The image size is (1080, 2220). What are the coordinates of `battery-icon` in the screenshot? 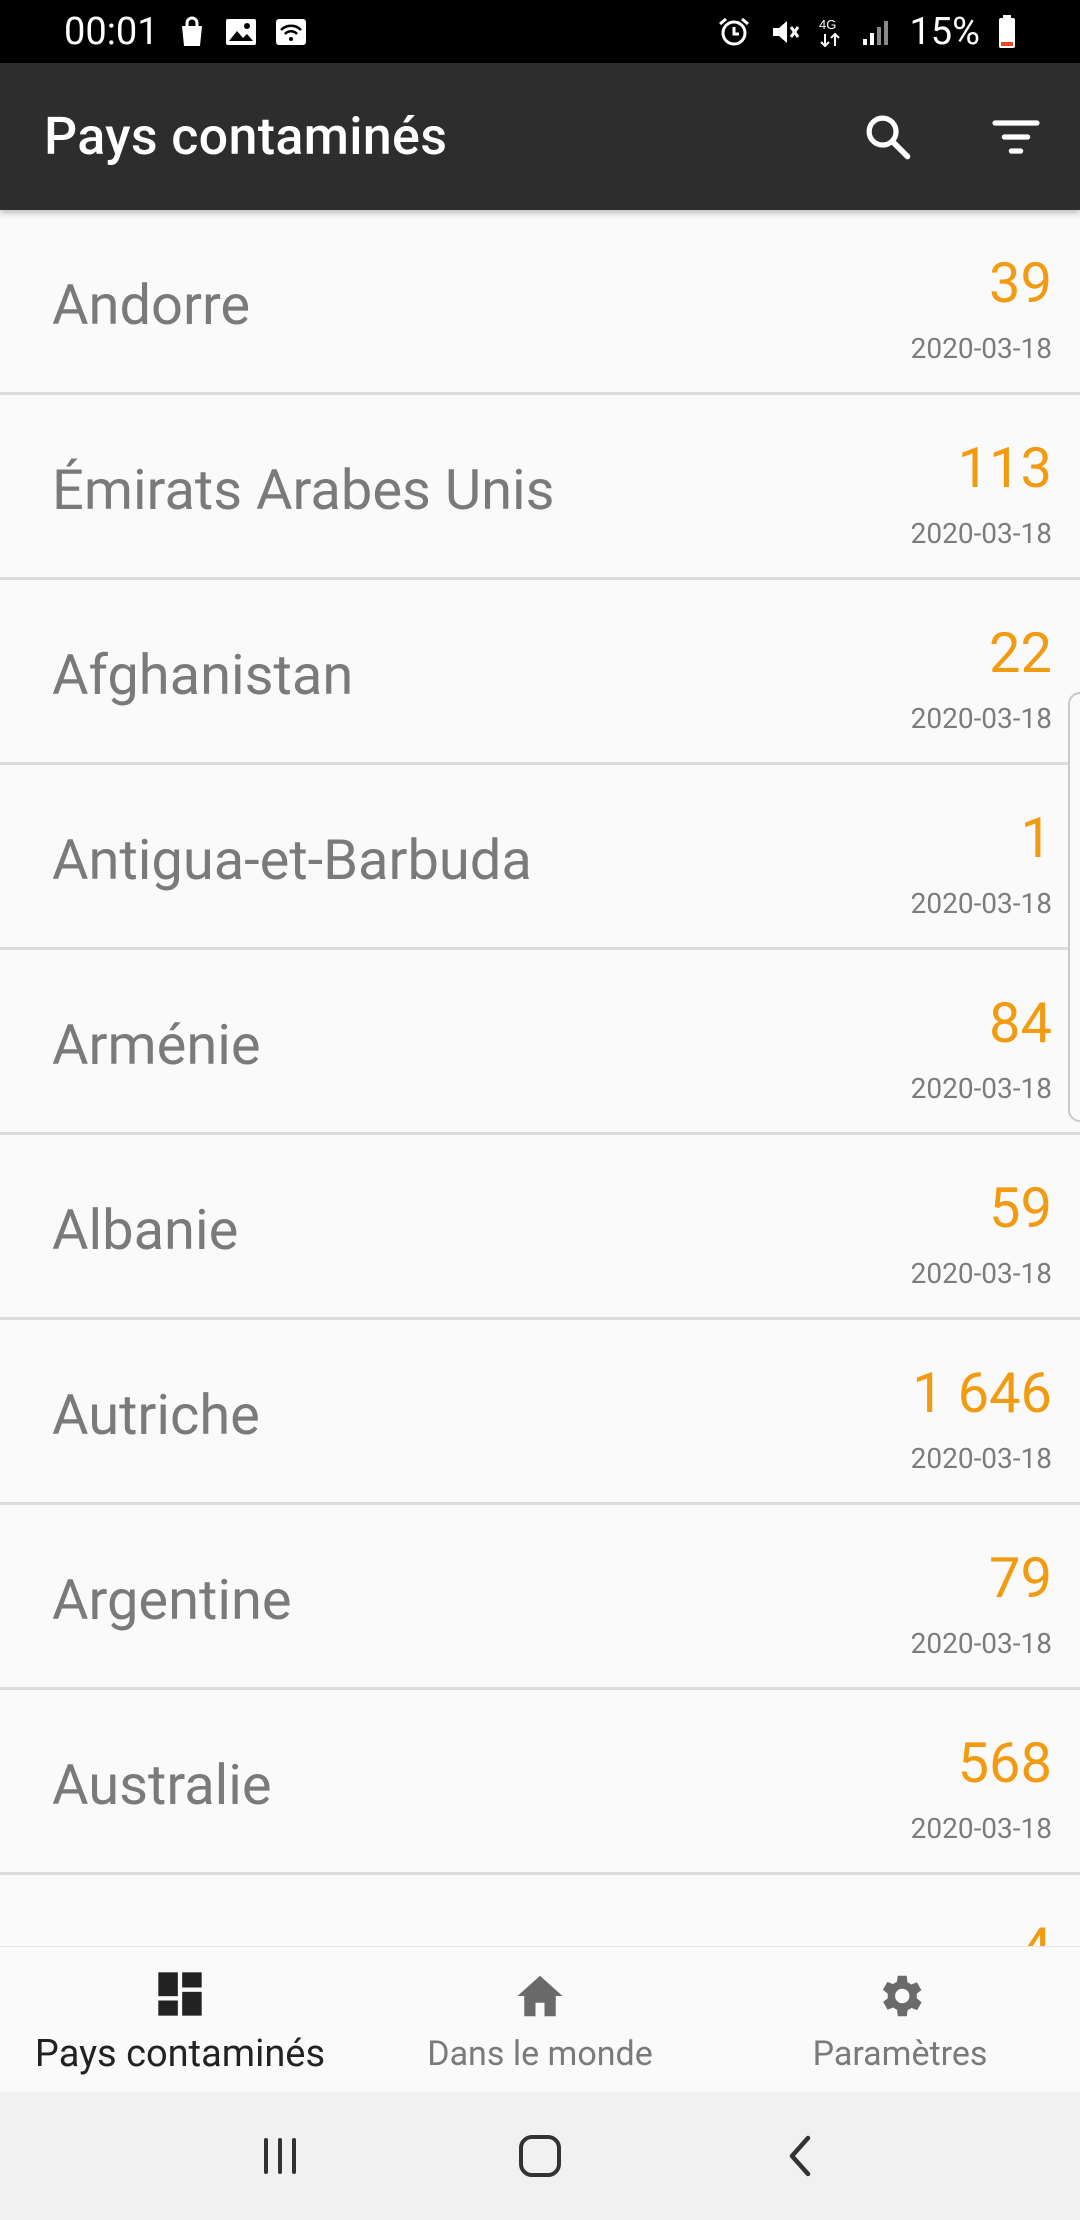 It's located at (1007, 31).